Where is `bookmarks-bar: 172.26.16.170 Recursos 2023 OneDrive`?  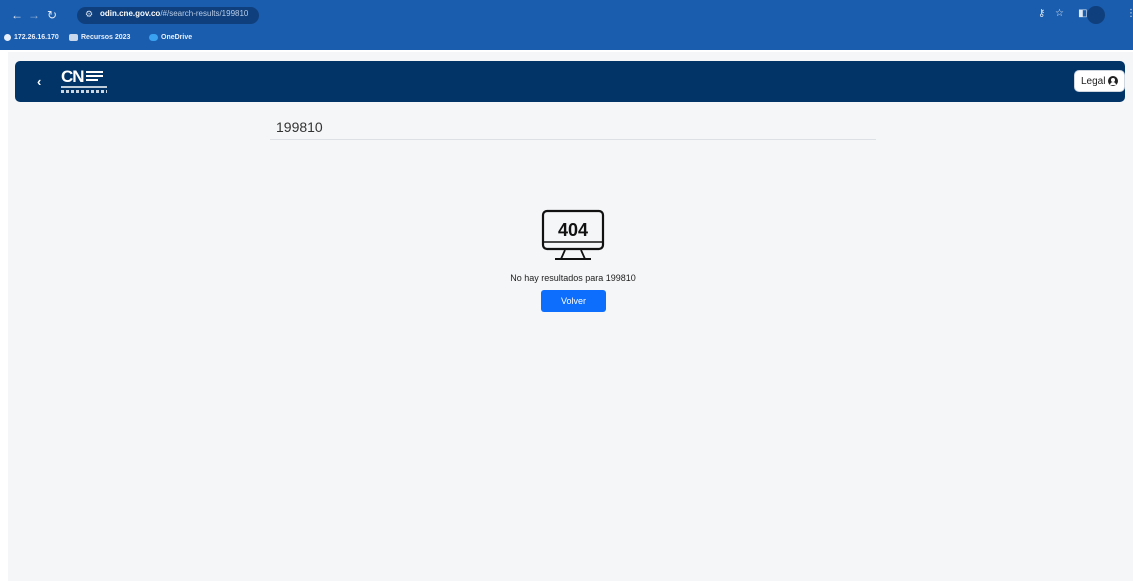
bookmarks-bar: 172.26.16.170 Recursos 2023 OneDrive is located at coordinates (566, 40).